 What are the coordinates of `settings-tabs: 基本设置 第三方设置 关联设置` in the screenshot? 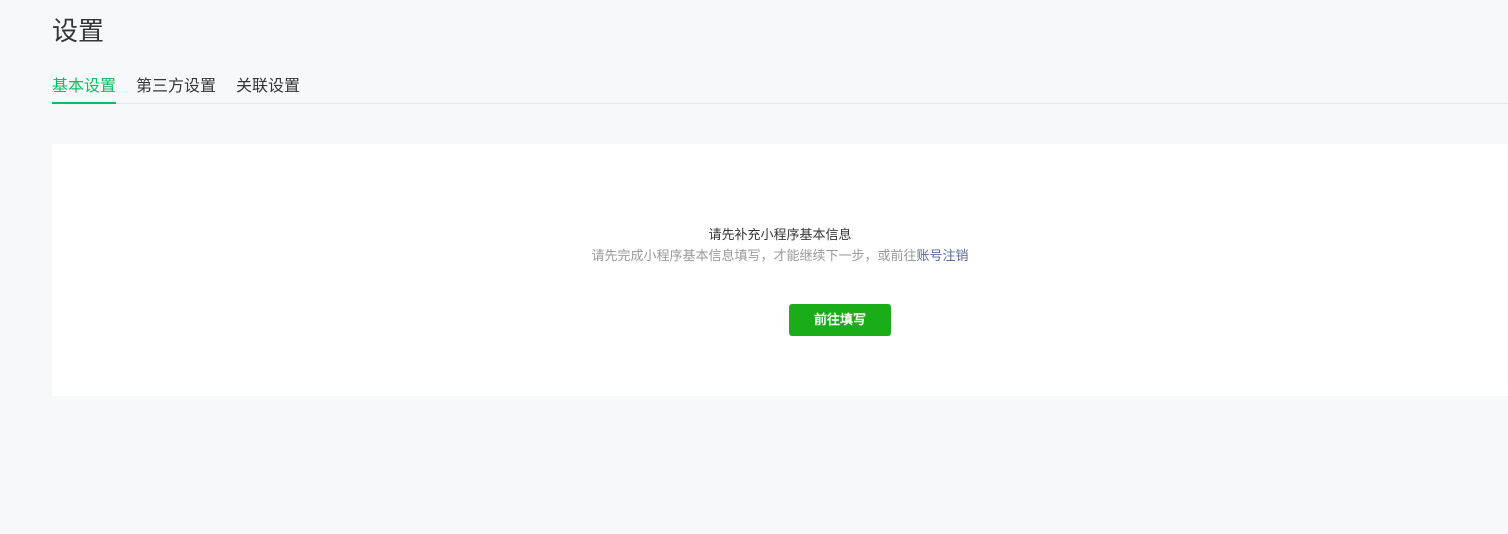 It's located at (780, 88).